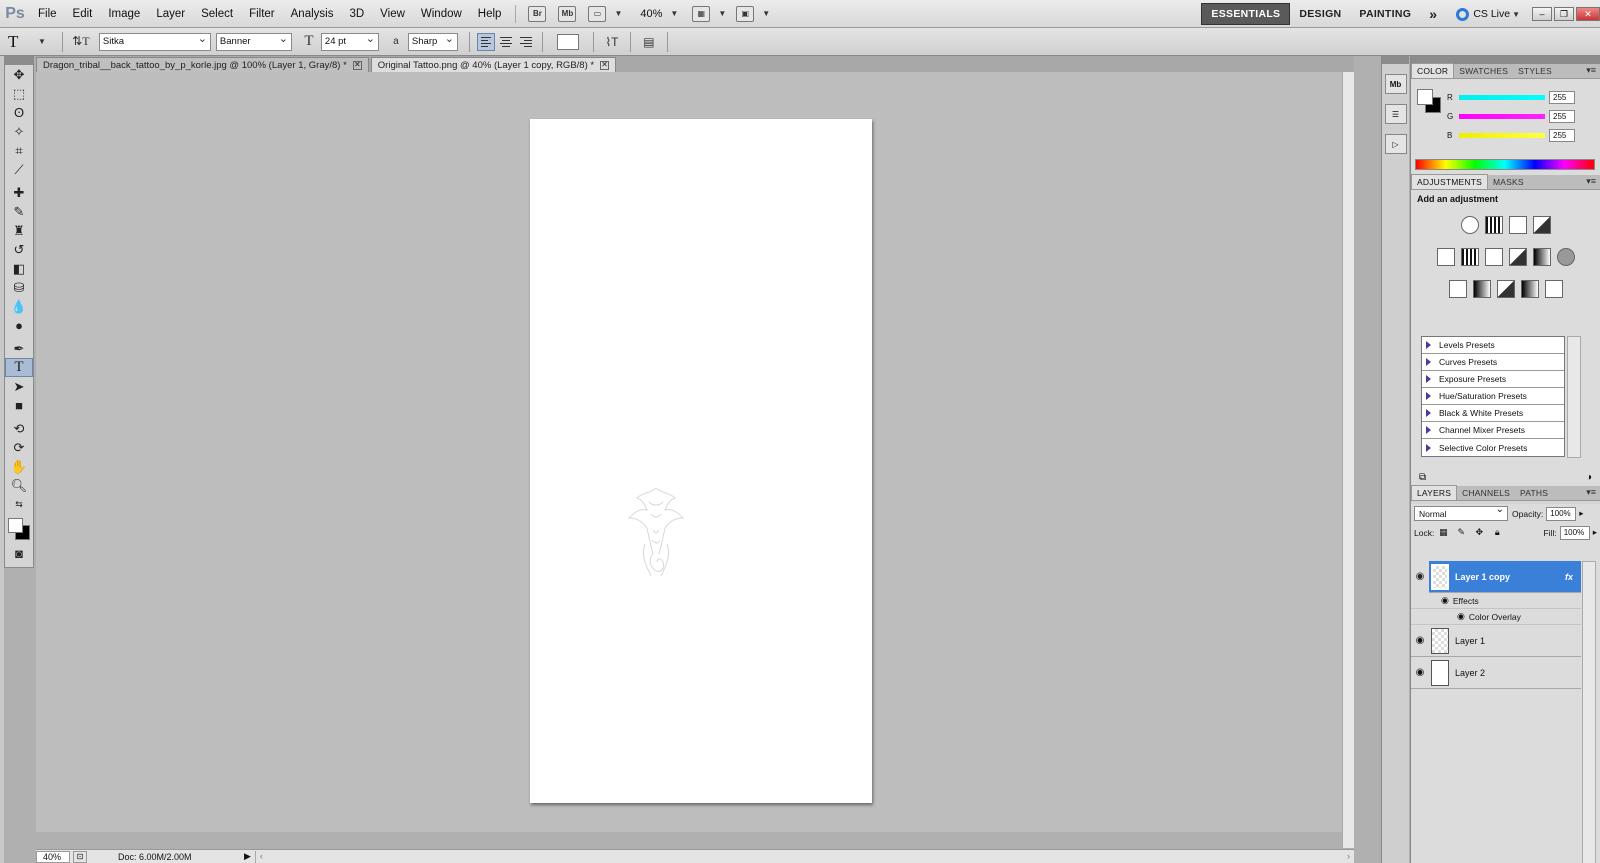  I want to click on color-overlay-row: ◉ Color Overlay, so click(1496, 617).